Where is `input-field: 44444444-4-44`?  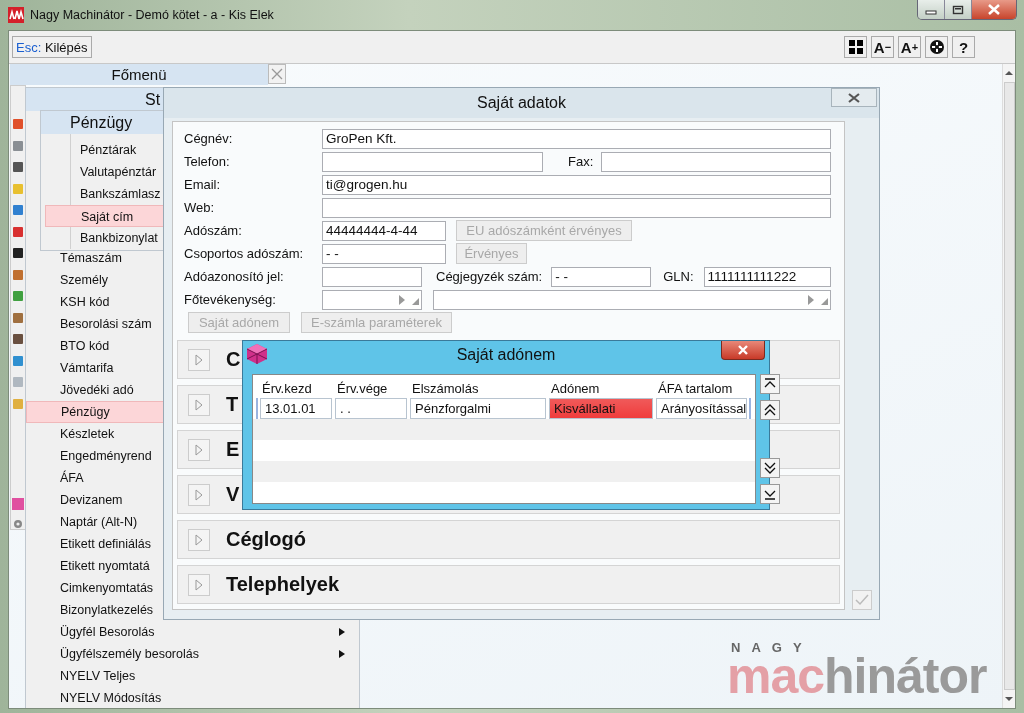
input-field: 44444444-4-44 is located at coordinates (384, 230).